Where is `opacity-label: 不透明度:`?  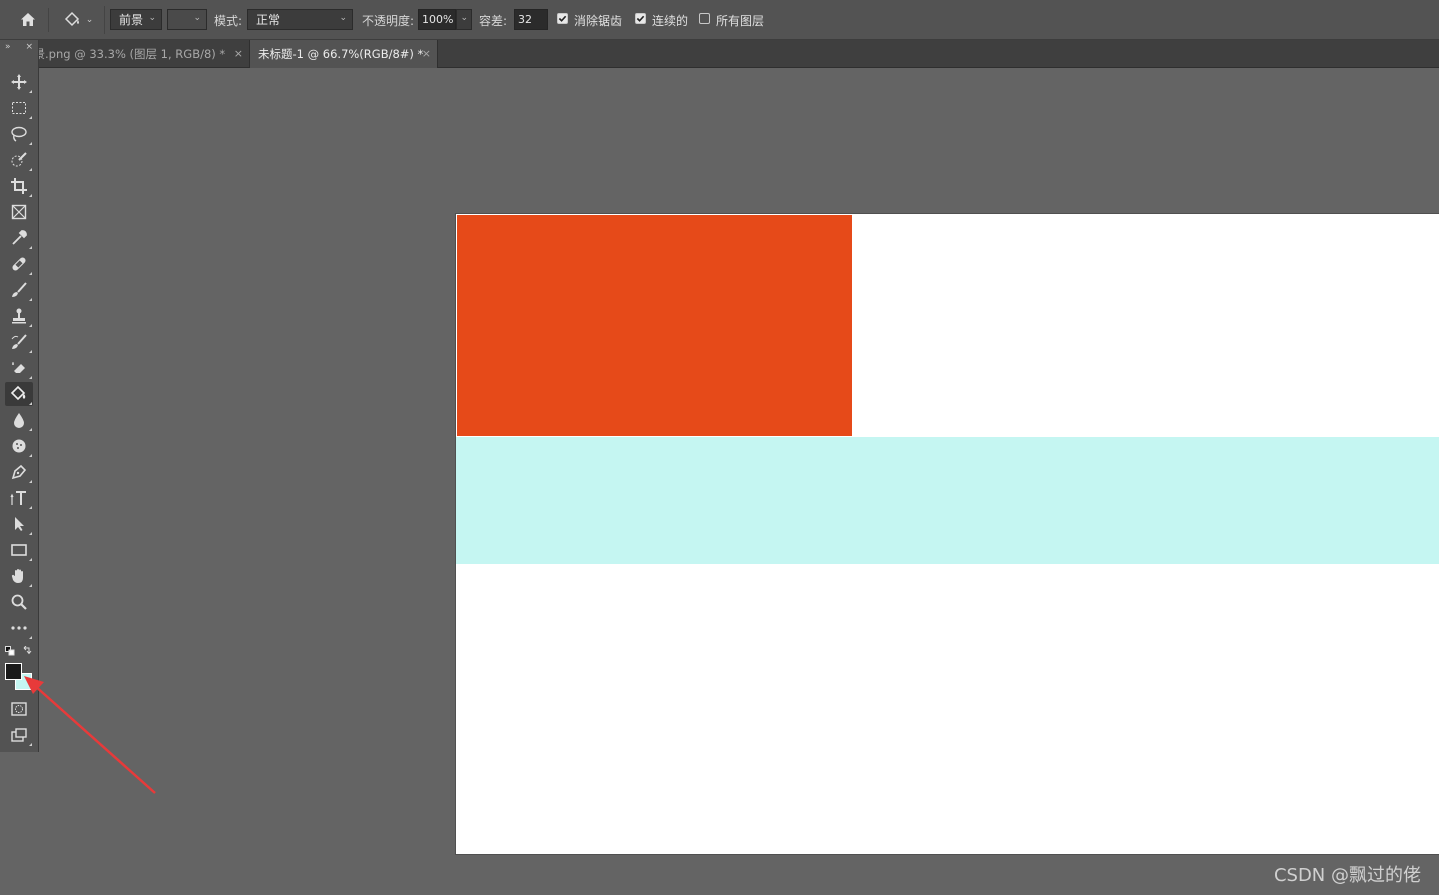 opacity-label: 不透明度: is located at coordinates (388, 21).